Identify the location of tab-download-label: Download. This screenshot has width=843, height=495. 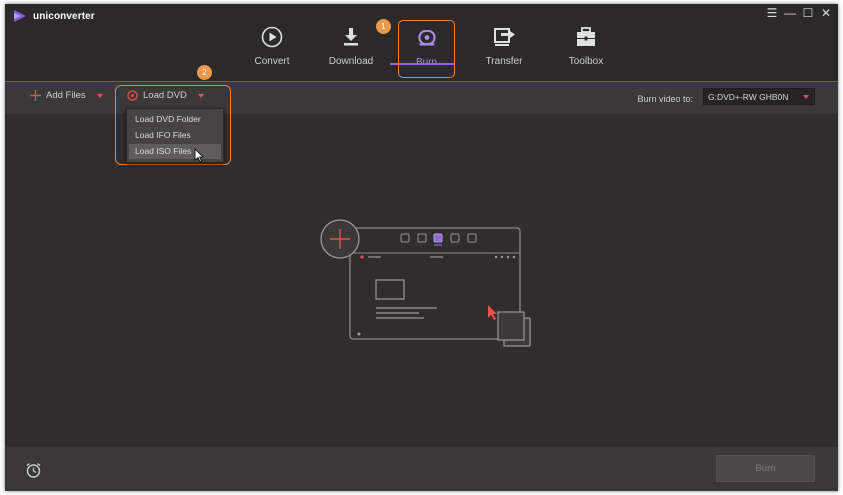
(351, 61).